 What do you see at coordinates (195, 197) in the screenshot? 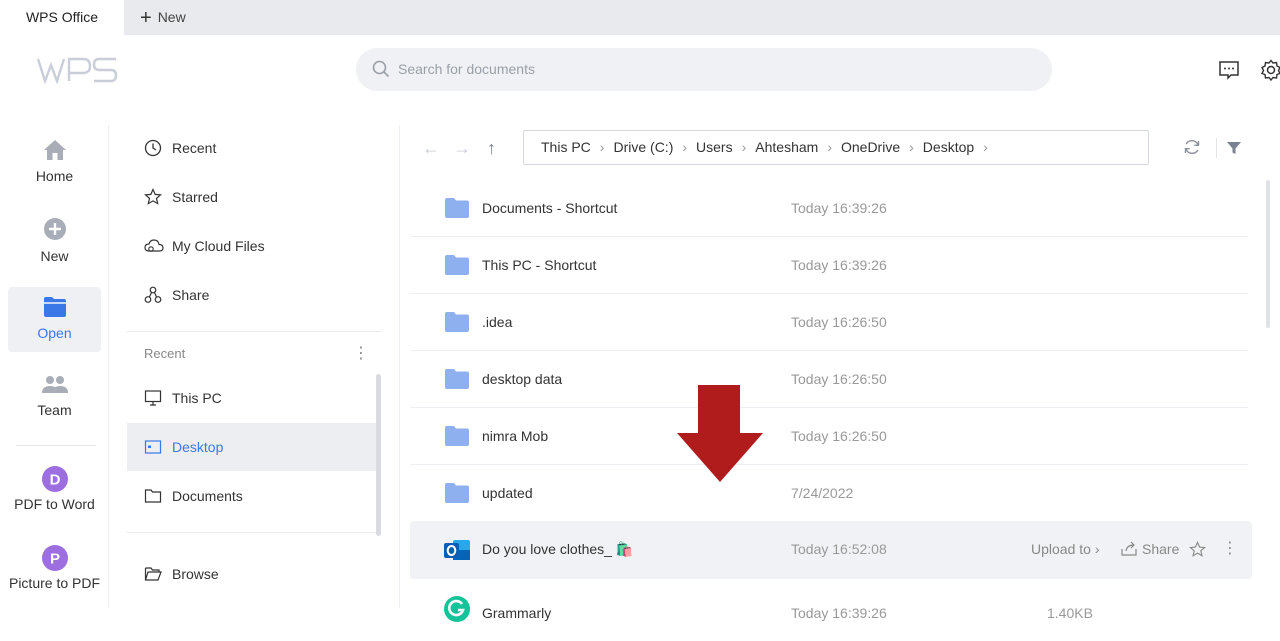
I see `sidebar-item-label: Starred` at bounding box center [195, 197].